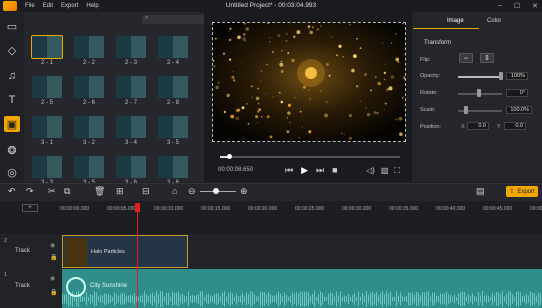 The width and height of the screenshot is (542, 308). I want to click on export-file-icon: ▤, so click(480, 191).